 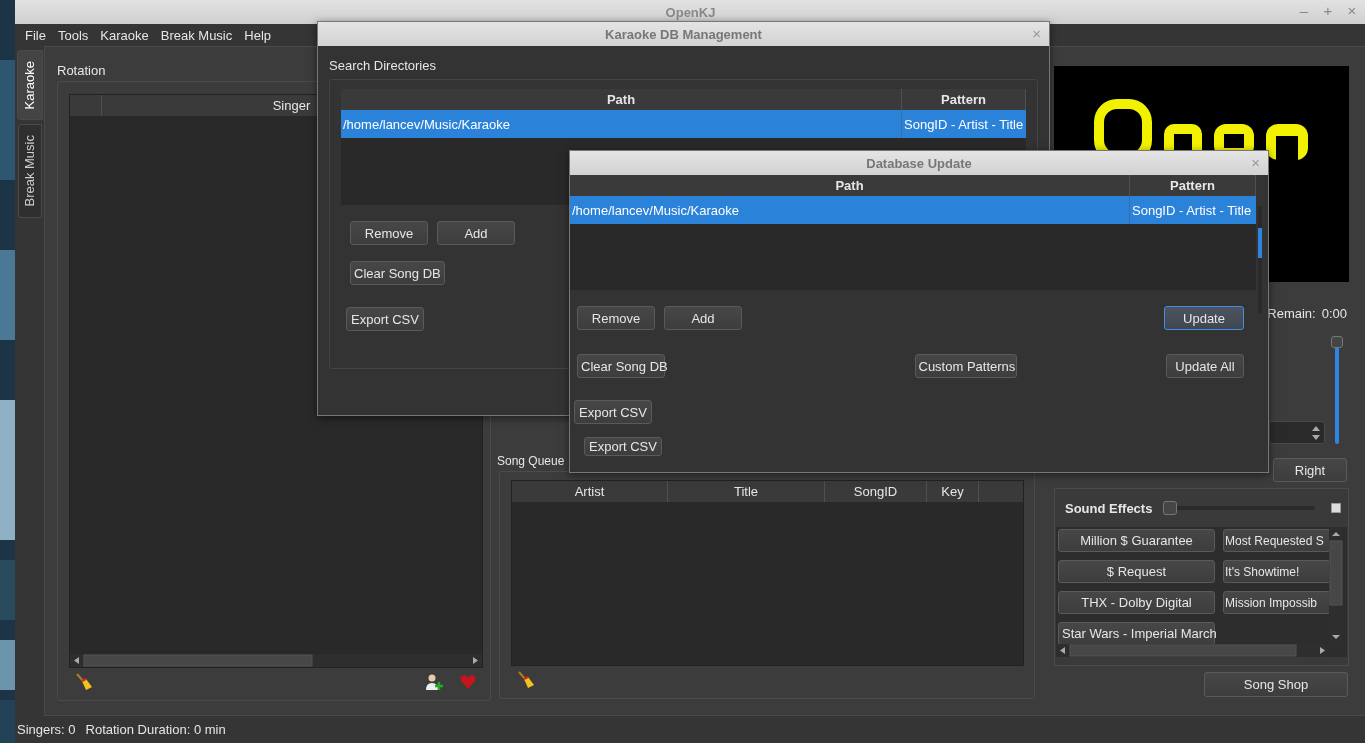 What do you see at coordinates (1239, 508) in the screenshot?
I see `effects-volume-slider` at bounding box center [1239, 508].